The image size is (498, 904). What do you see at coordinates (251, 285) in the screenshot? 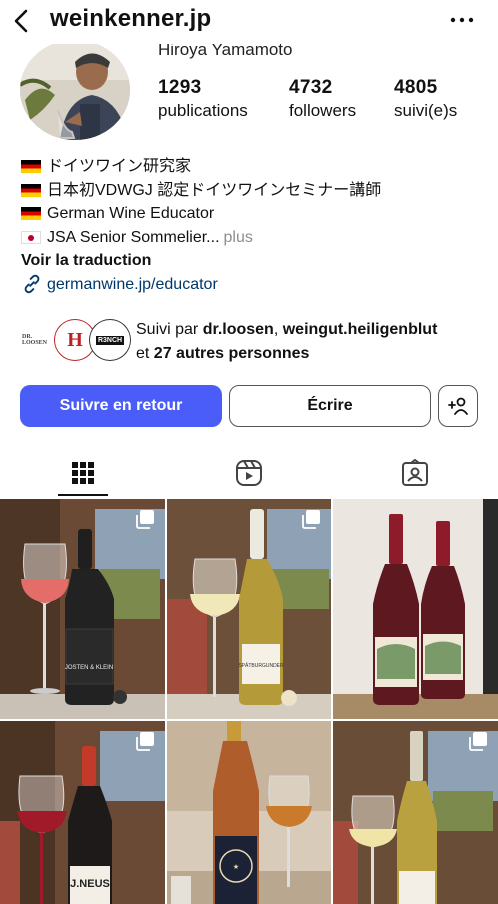
I see `profile-website-link: germanwine.jp/educator` at bounding box center [251, 285].